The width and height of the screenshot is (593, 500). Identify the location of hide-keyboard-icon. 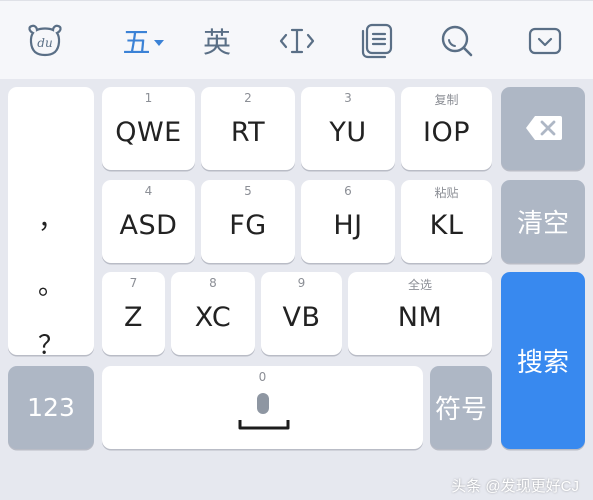
(545, 41).